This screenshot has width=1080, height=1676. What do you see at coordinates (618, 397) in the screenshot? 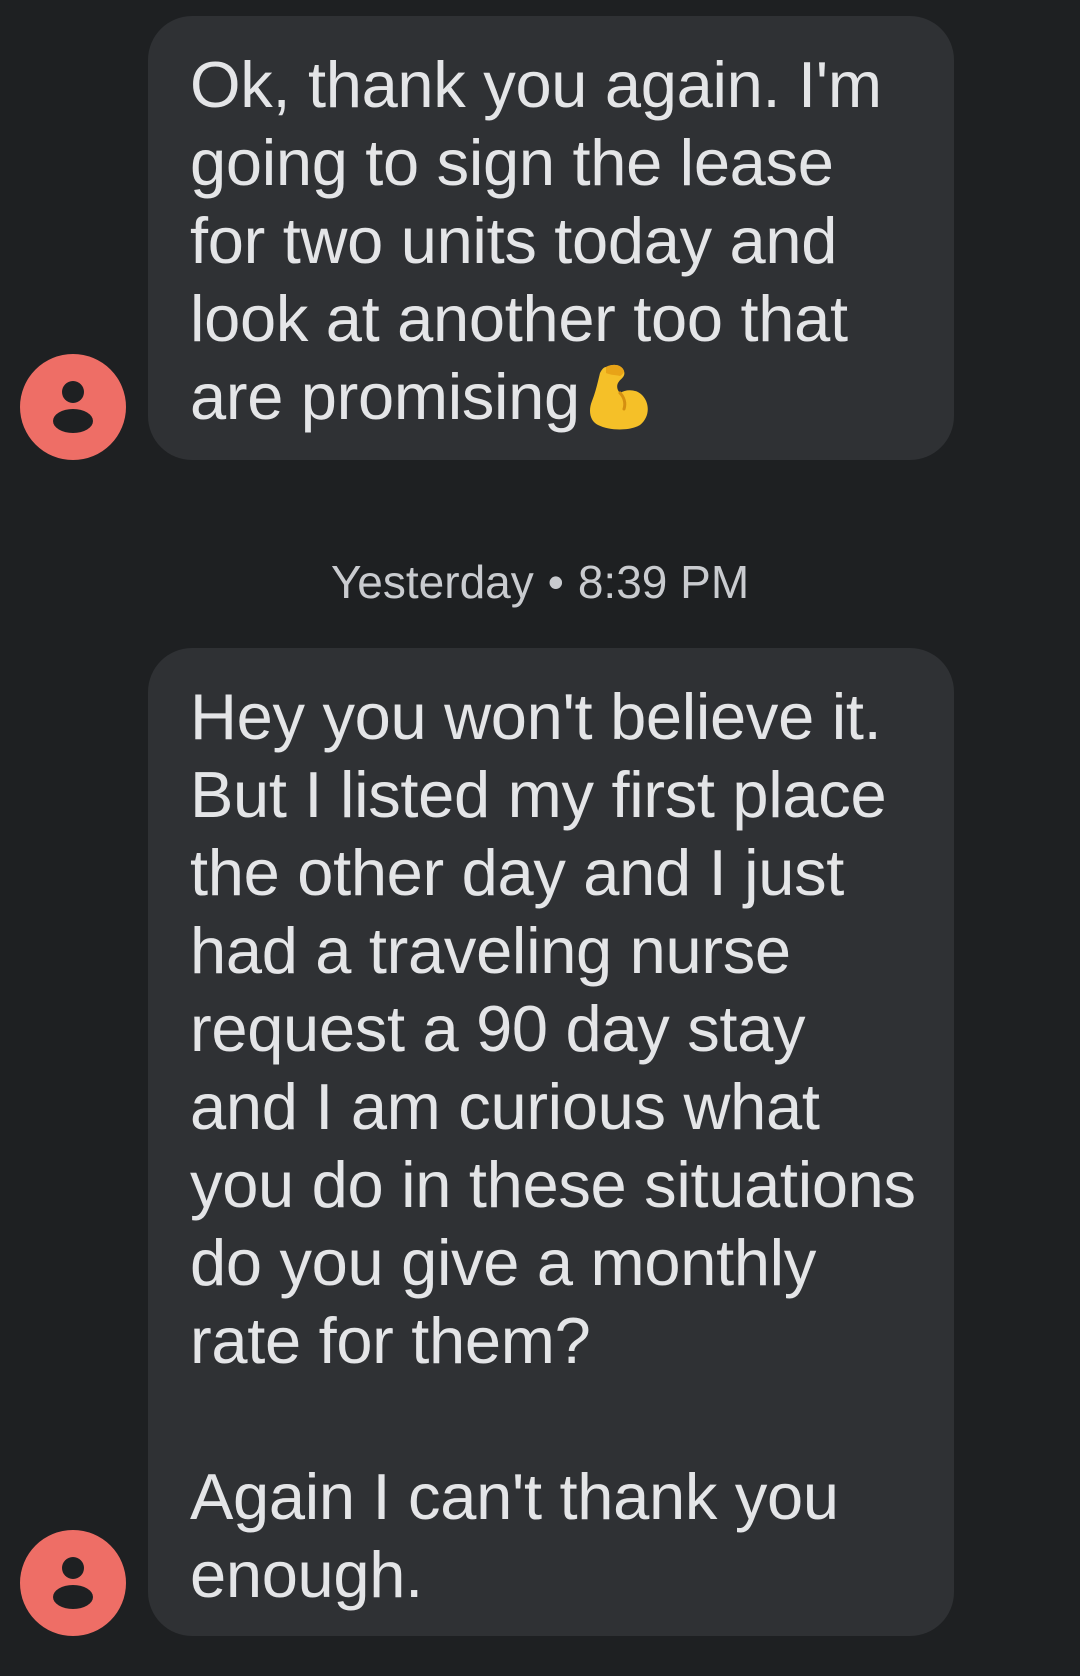
I see `flexed-biceps-icon` at bounding box center [618, 397].